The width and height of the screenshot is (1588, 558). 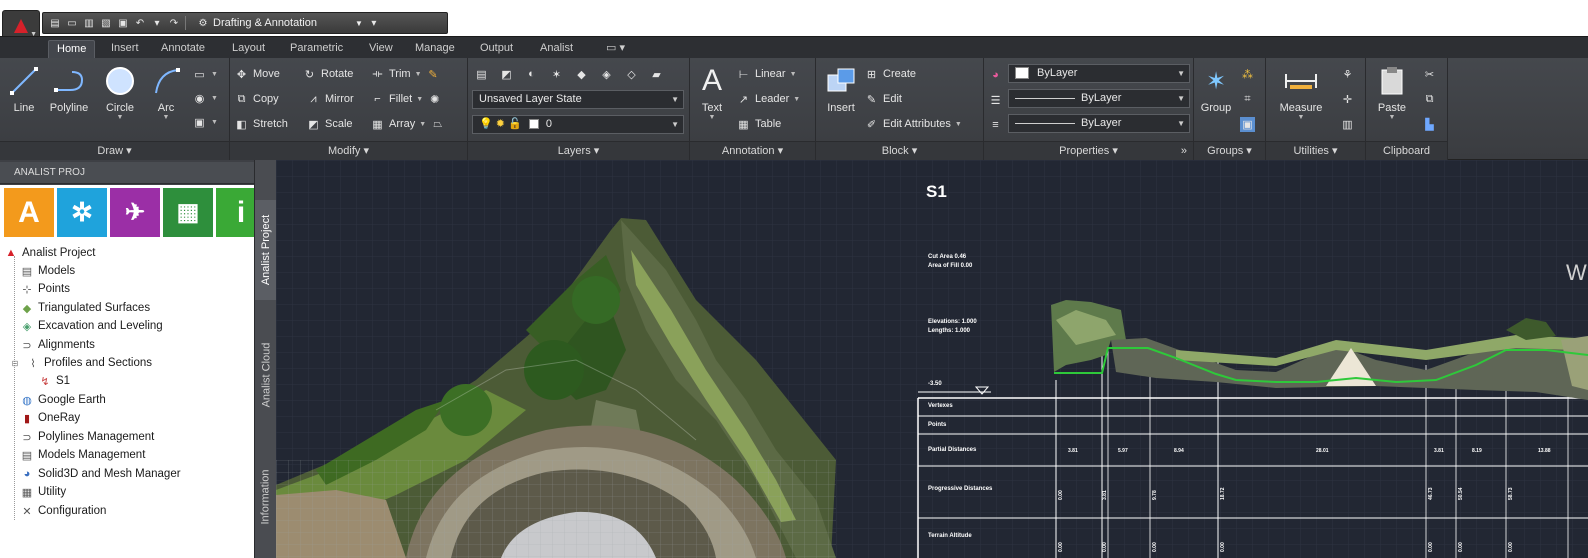 What do you see at coordinates (1429, 124) in the screenshot?
I see `match-properties-clip-button: ▙` at bounding box center [1429, 124].